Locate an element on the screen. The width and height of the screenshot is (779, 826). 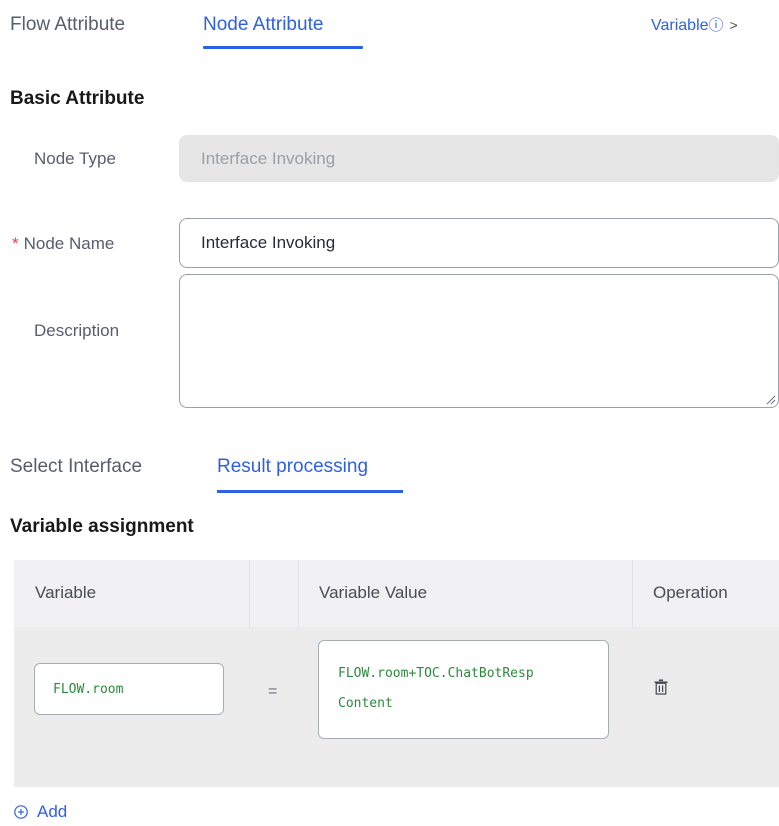
equals-sign: = is located at coordinates (273, 691).